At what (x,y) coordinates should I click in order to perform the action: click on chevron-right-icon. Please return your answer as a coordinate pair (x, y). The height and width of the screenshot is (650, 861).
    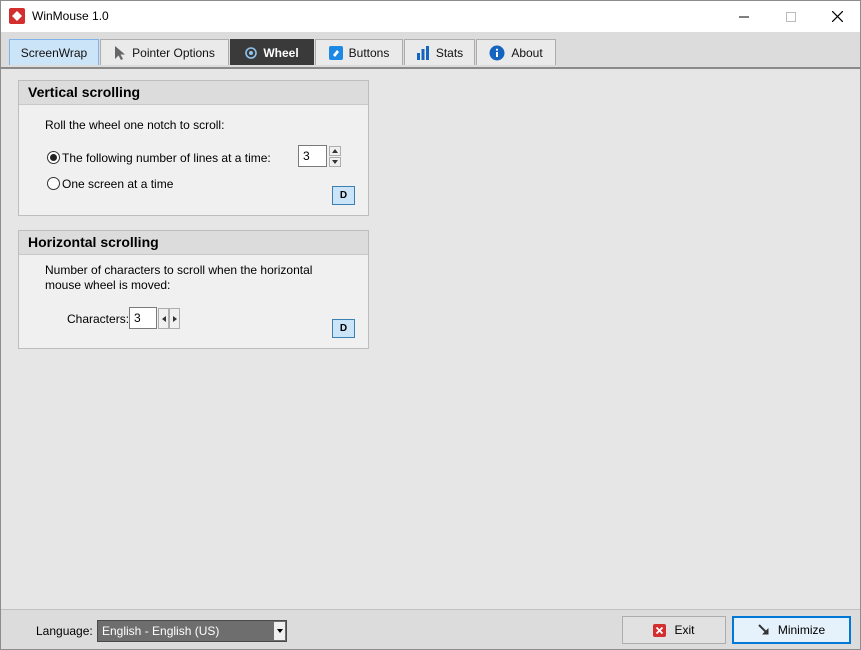
    Looking at the image, I should click on (174, 318).